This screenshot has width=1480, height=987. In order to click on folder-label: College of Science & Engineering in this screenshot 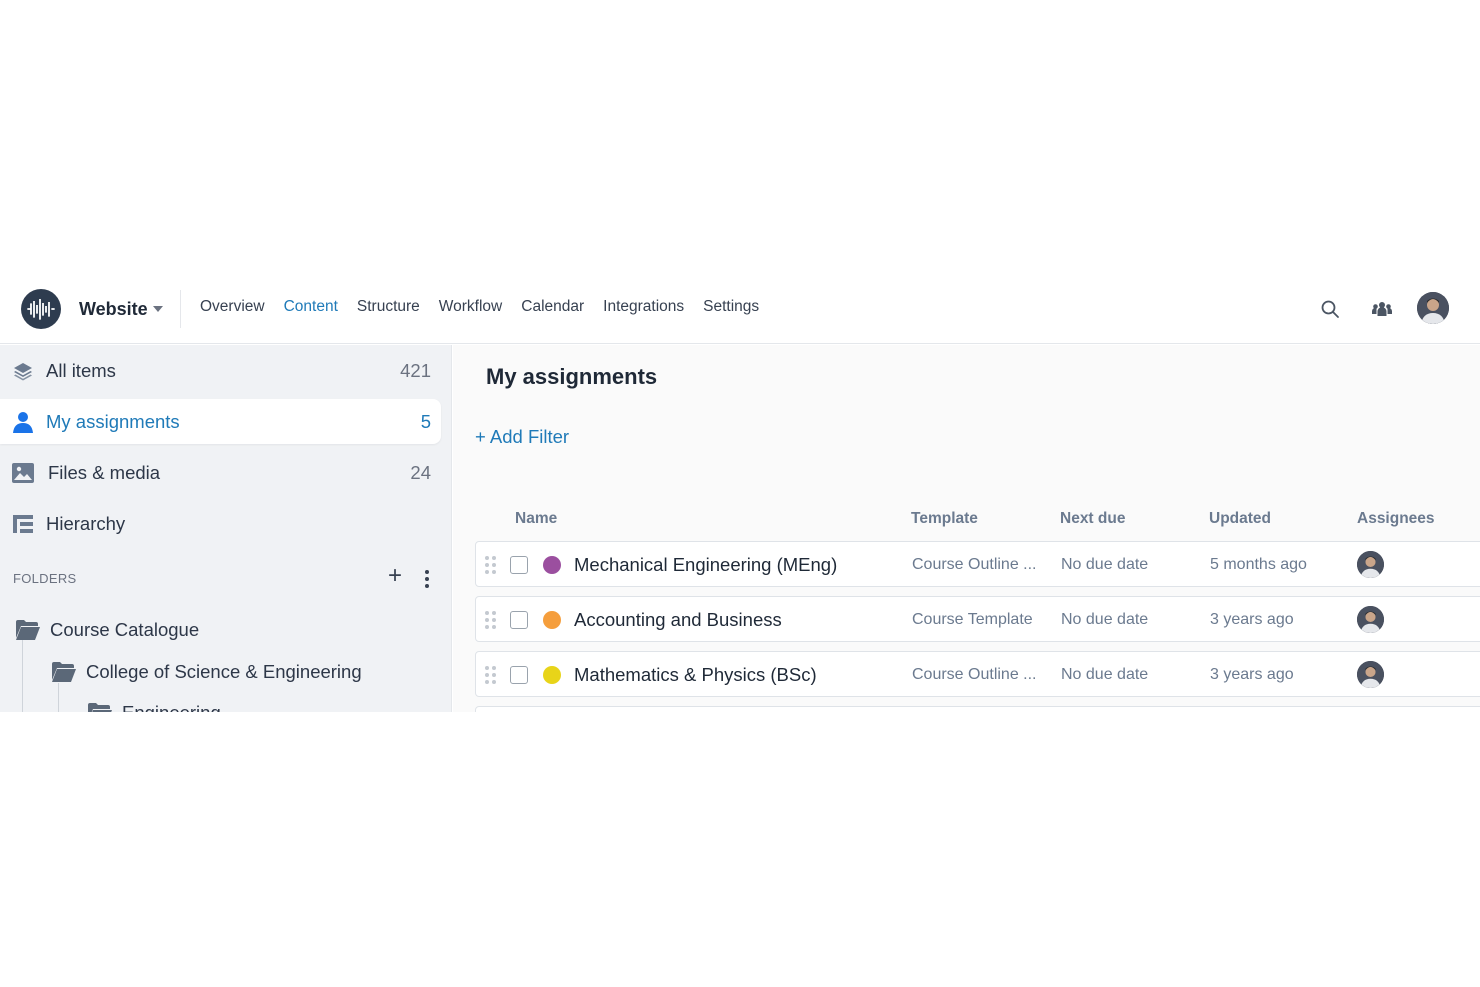, I will do `click(224, 671)`.